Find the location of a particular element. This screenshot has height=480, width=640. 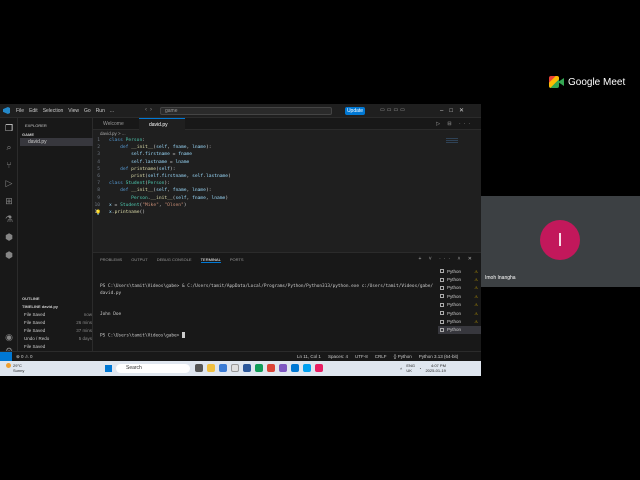

timeline-item: File Saved is located at coordinates (58, 346).